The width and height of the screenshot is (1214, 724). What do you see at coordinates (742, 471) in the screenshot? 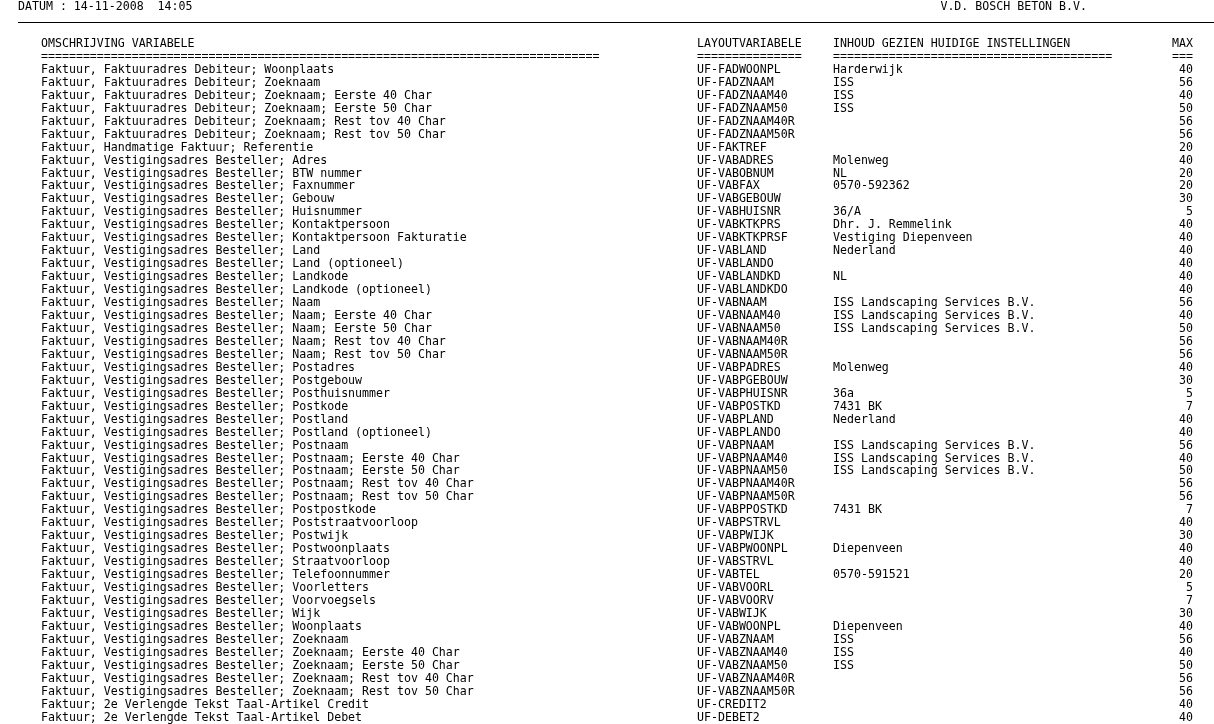
I see `table-cell: UF-VABPNAAM50` at bounding box center [742, 471].